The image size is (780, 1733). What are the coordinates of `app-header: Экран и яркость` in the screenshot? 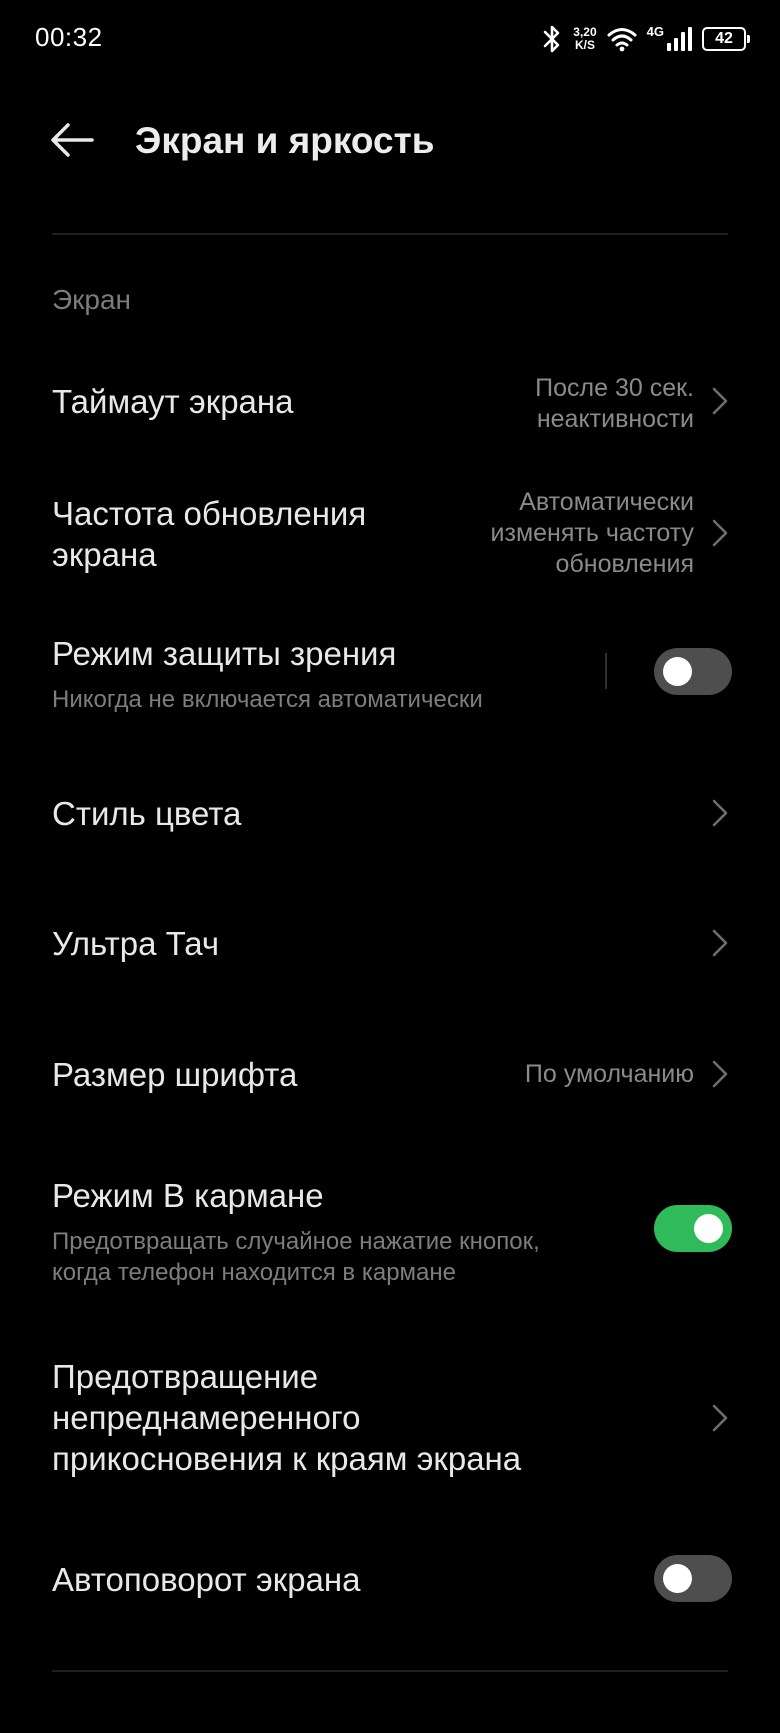 It's located at (390, 150).